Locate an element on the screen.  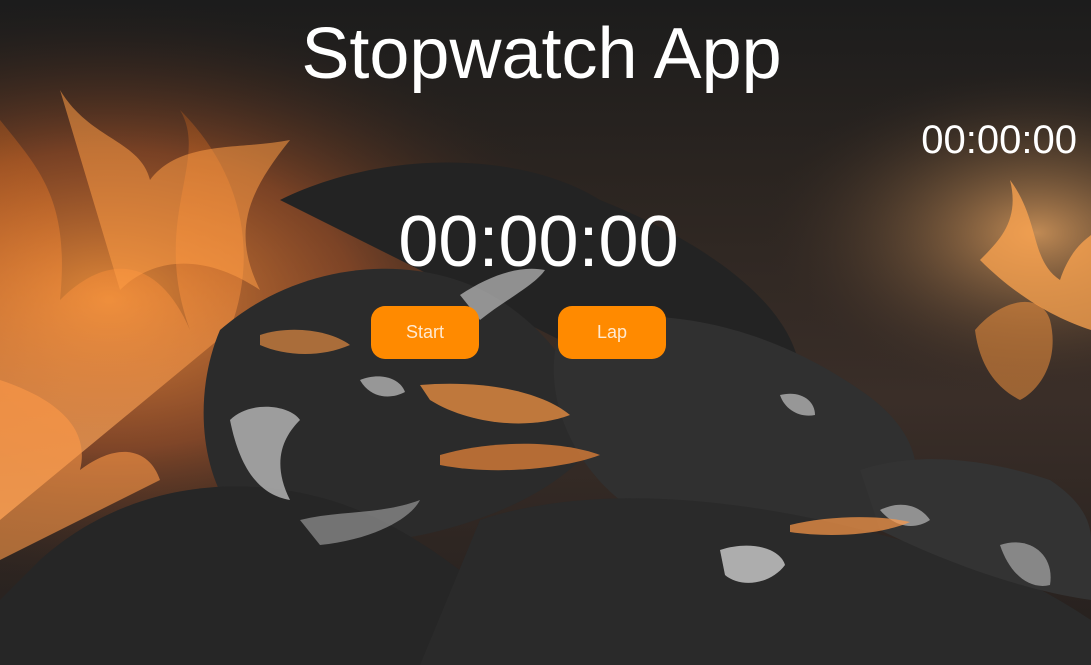
lap-button: Lap is located at coordinates (612, 332).